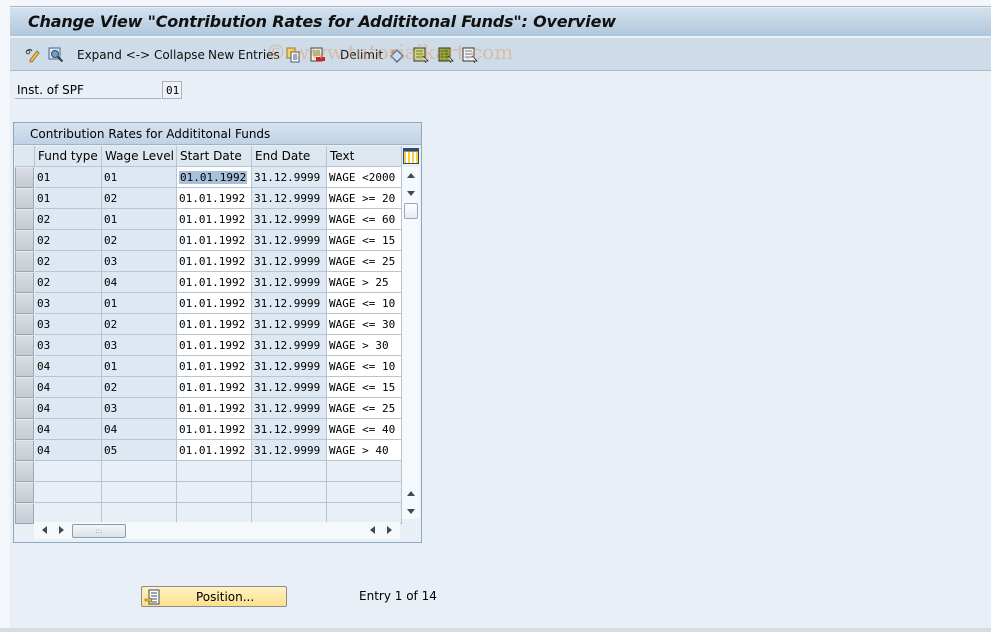 This screenshot has width=991, height=632. Describe the element at coordinates (364, 324) in the screenshot. I see `cell-text: WAGE <= 30` at that location.